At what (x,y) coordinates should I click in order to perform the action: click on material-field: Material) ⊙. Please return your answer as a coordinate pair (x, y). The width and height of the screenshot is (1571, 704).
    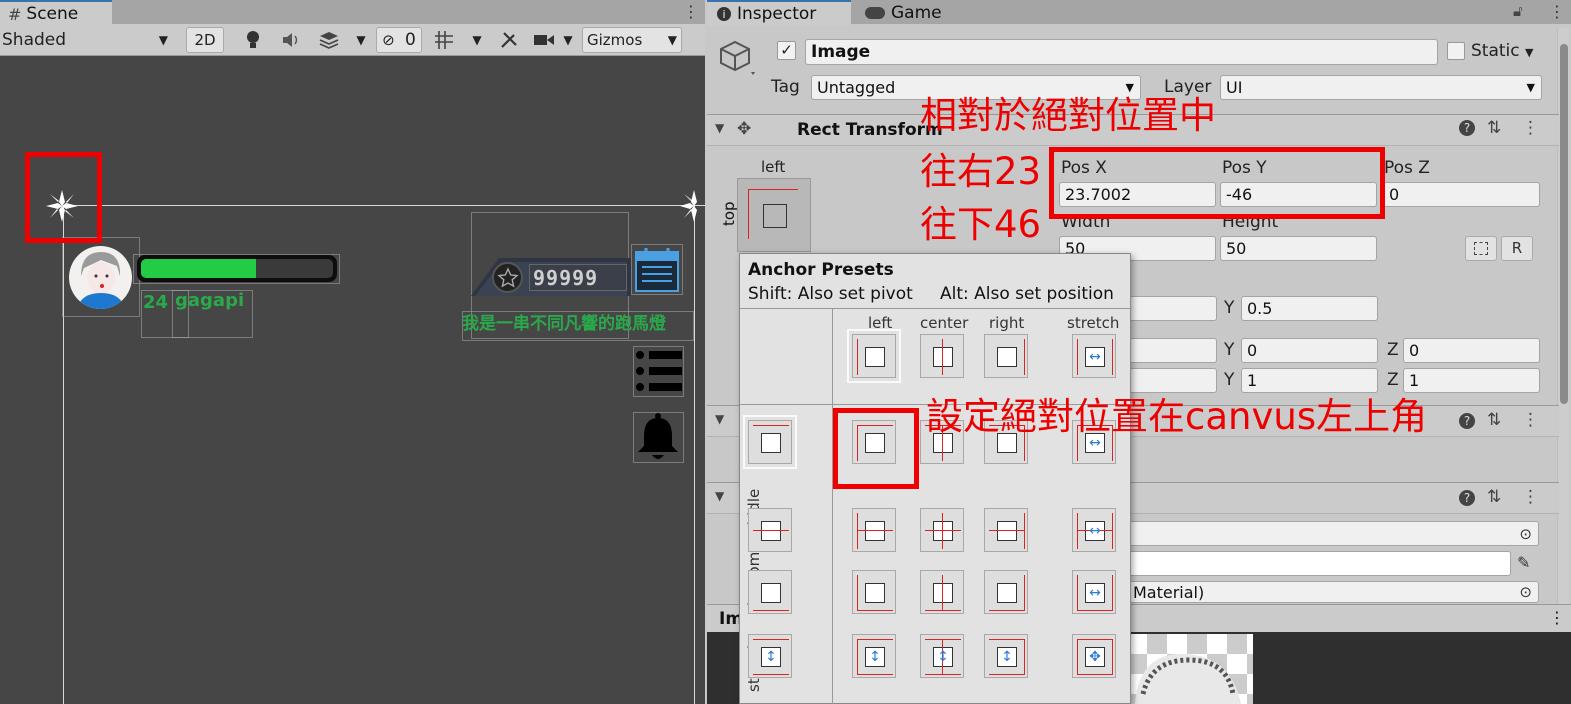
    Looking at the image, I should click on (1333, 592).